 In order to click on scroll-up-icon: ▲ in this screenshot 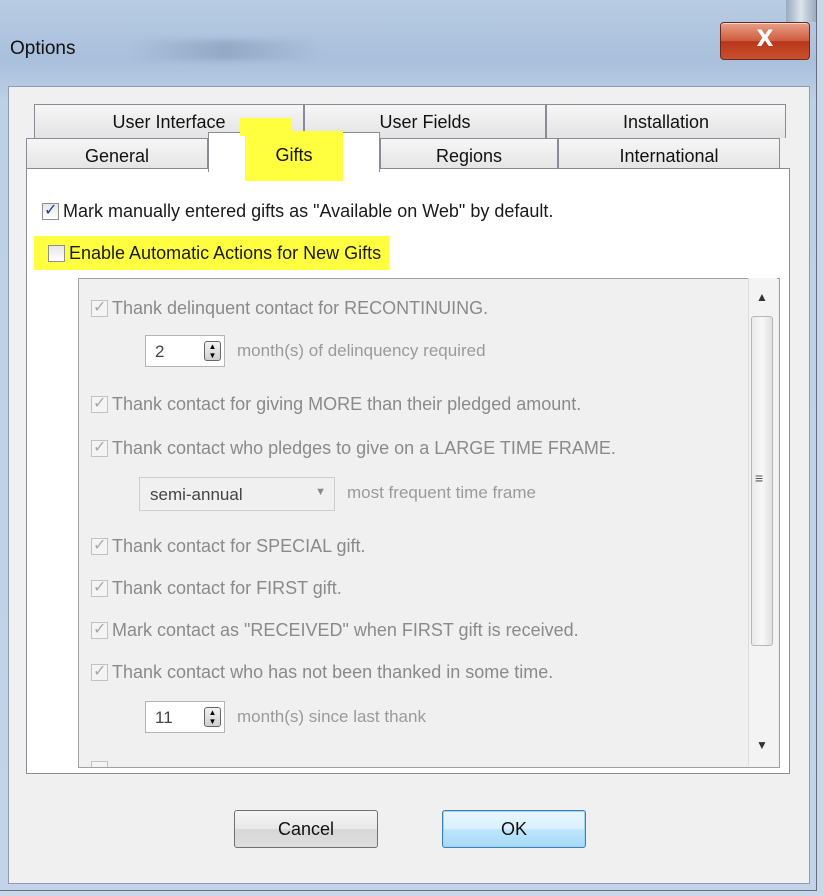, I will do `click(762, 297)`.